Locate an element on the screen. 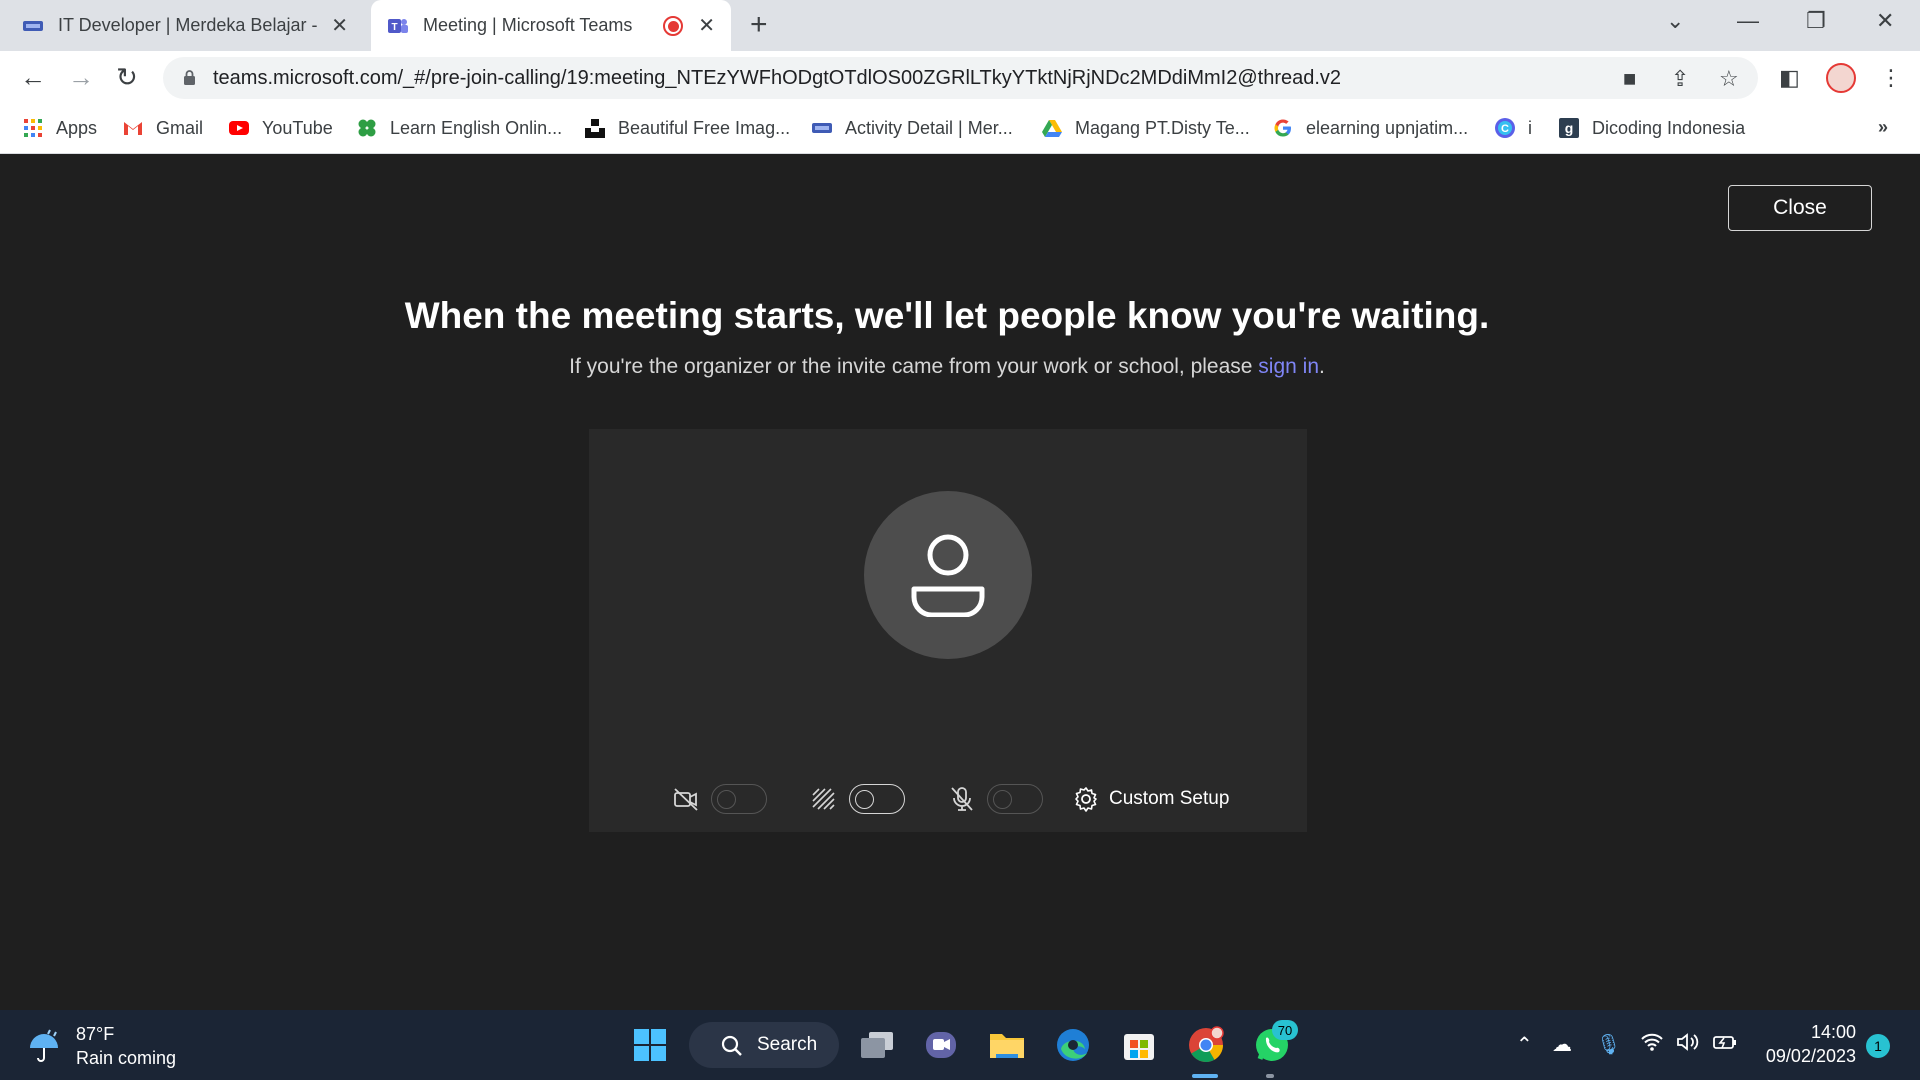 Image resolution: width=1920 pixels, height=1080 pixels. forward-button: → is located at coordinates (81, 77).